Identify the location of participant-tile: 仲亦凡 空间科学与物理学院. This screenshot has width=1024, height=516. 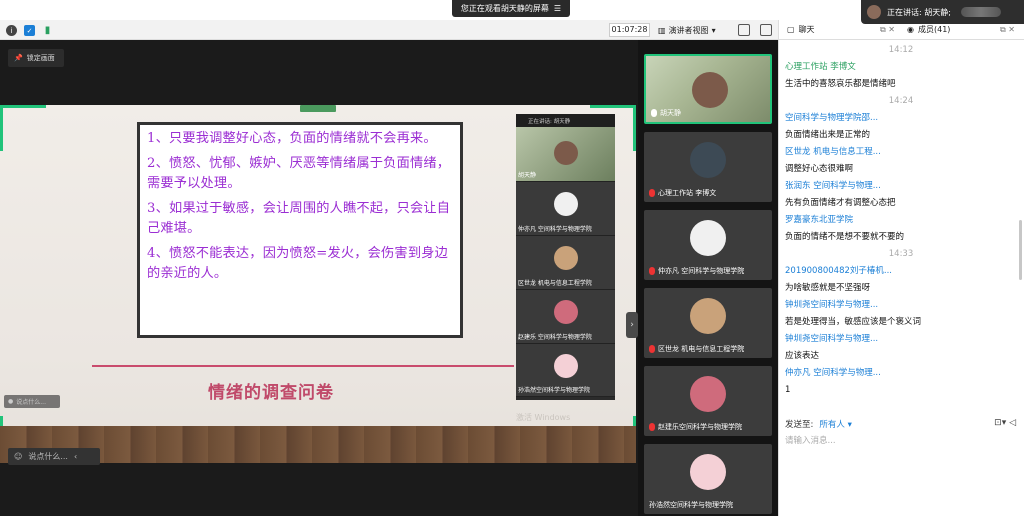
(708, 245).